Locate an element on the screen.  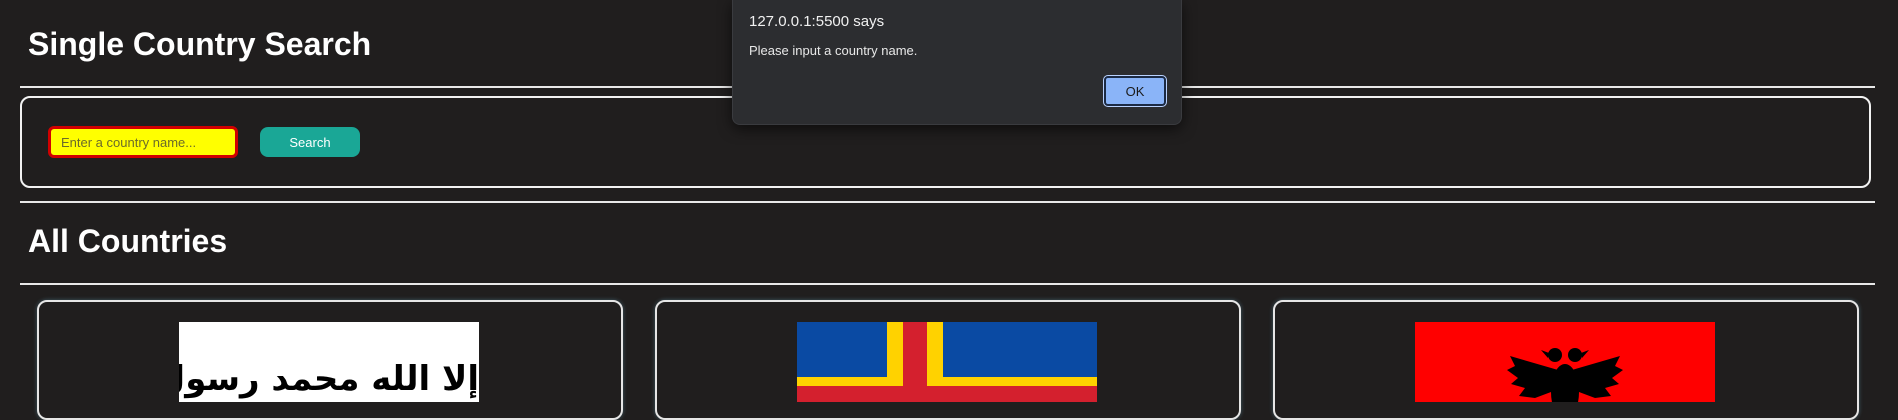
single-search-heading: Single Country Search is located at coordinates (200, 44).